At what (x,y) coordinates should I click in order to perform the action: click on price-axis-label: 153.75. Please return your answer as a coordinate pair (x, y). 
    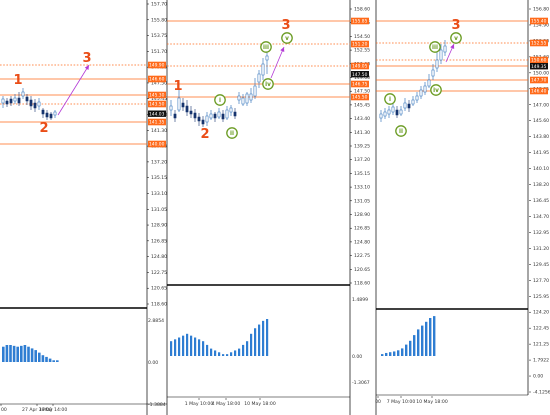
    Looking at the image, I should click on (159, 36).